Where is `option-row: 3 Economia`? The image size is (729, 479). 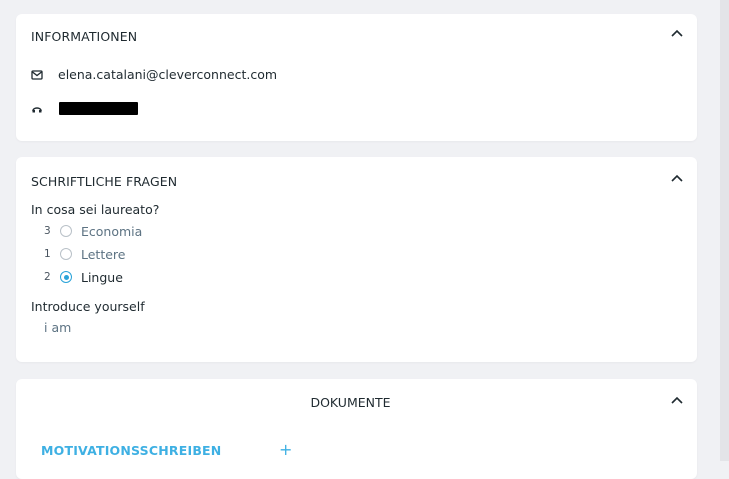
option-row: 3 Economia is located at coordinates (93, 231).